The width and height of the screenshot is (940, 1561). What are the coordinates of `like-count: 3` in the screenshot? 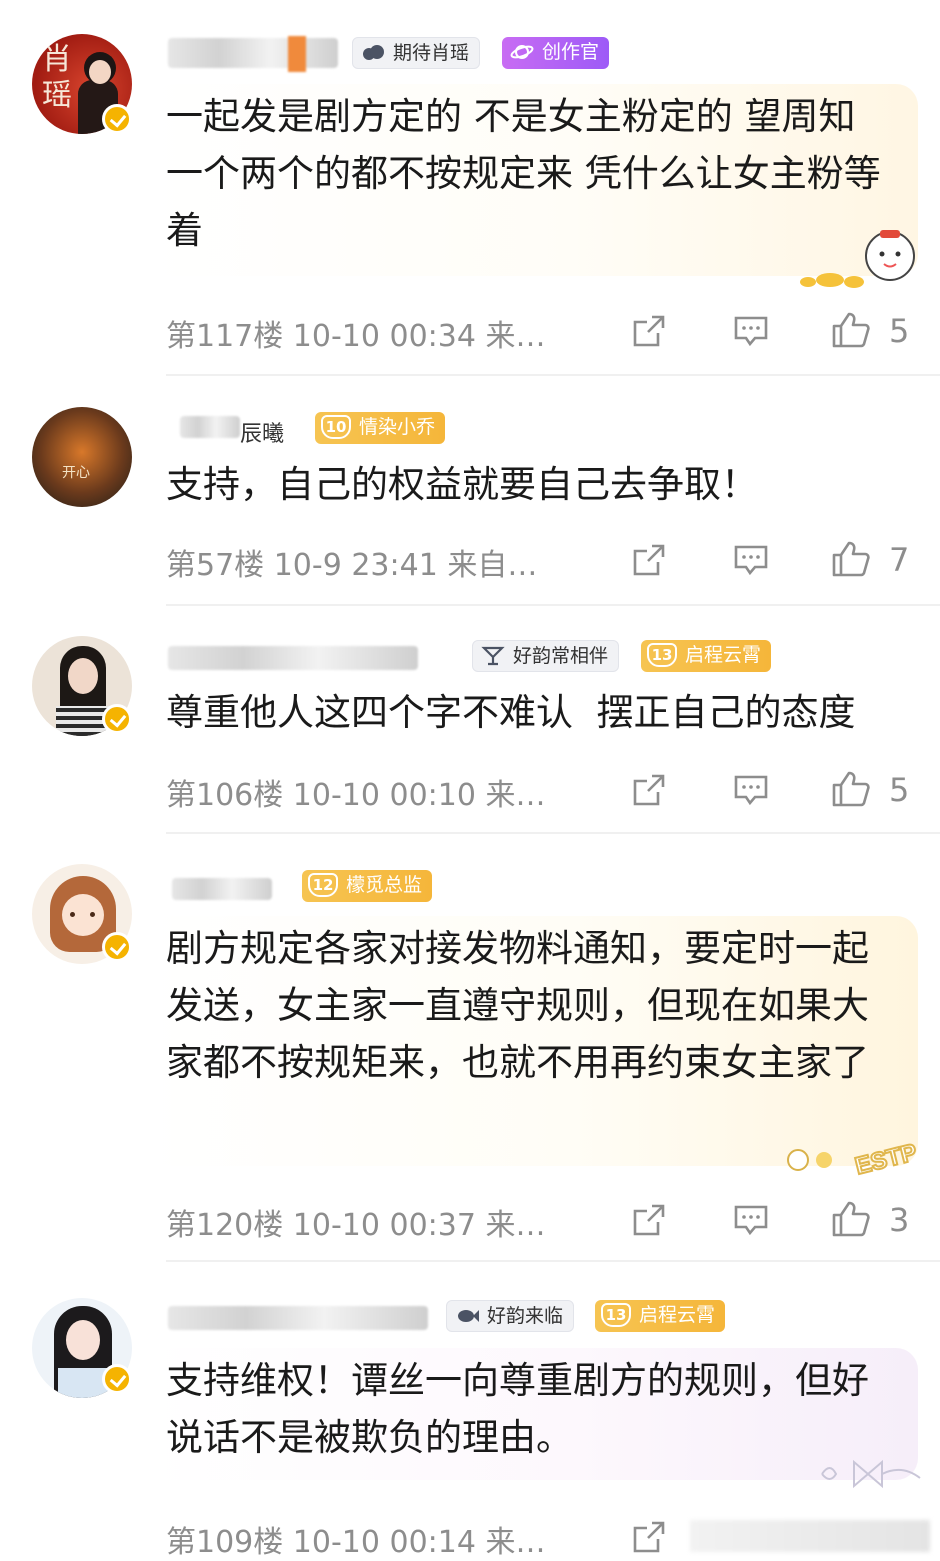 It's located at (899, 1220).